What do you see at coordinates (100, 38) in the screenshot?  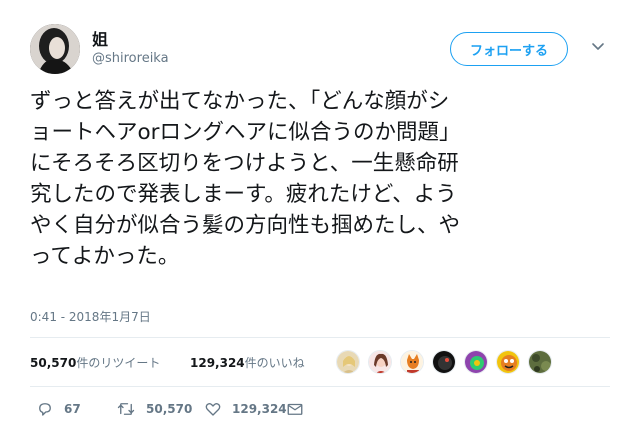 I see `user-name: 姐` at bounding box center [100, 38].